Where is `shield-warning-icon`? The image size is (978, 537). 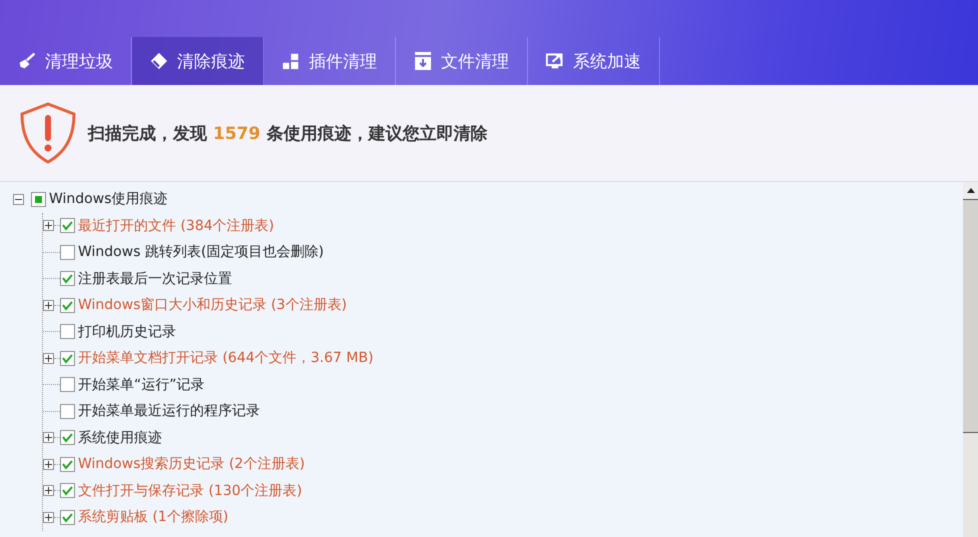 shield-warning-icon is located at coordinates (48, 133).